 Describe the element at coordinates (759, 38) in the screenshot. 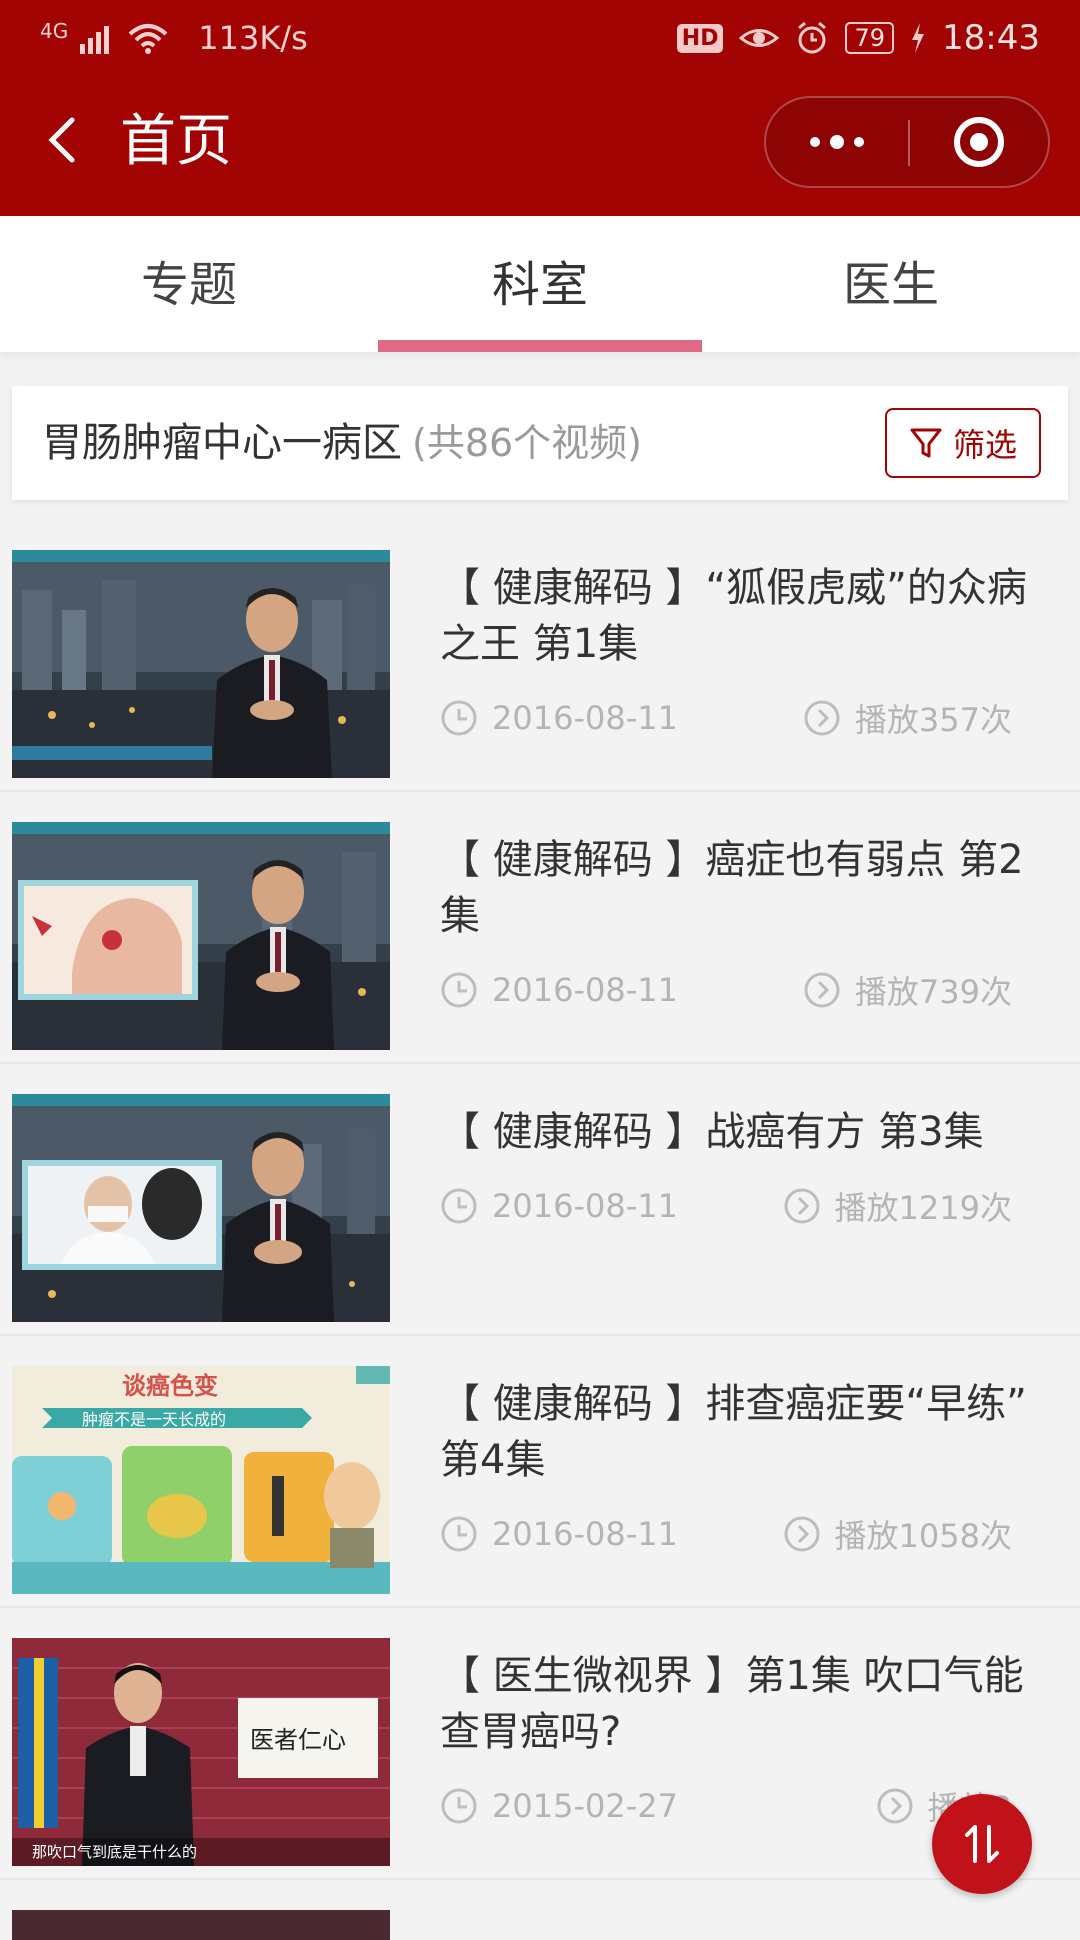

I see `eye-icon` at that location.